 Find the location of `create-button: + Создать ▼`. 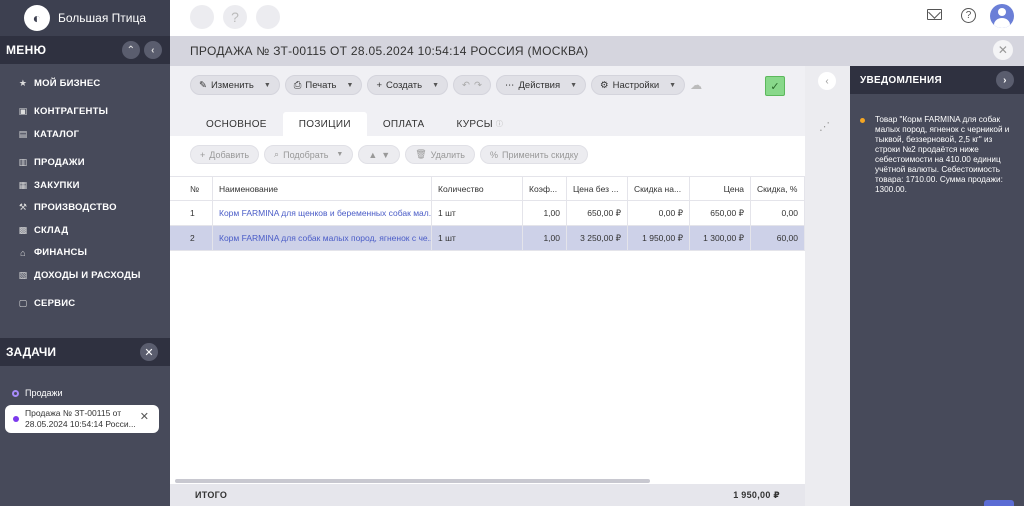

create-button: + Создать ▼ is located at coordinates (408, 85).